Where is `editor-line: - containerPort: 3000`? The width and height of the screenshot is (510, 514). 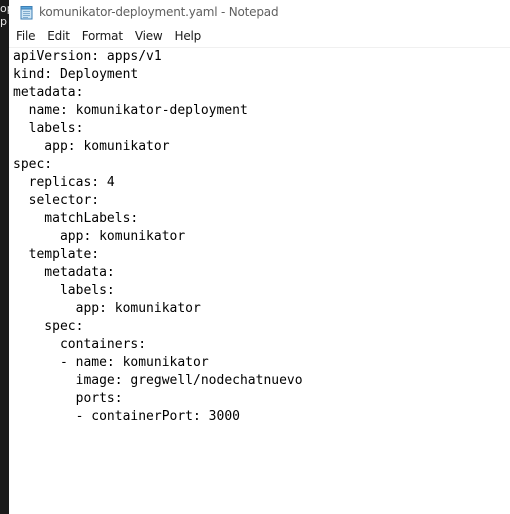
editor-line: - containerPort: 3000 is located at coordinates (126, 416).